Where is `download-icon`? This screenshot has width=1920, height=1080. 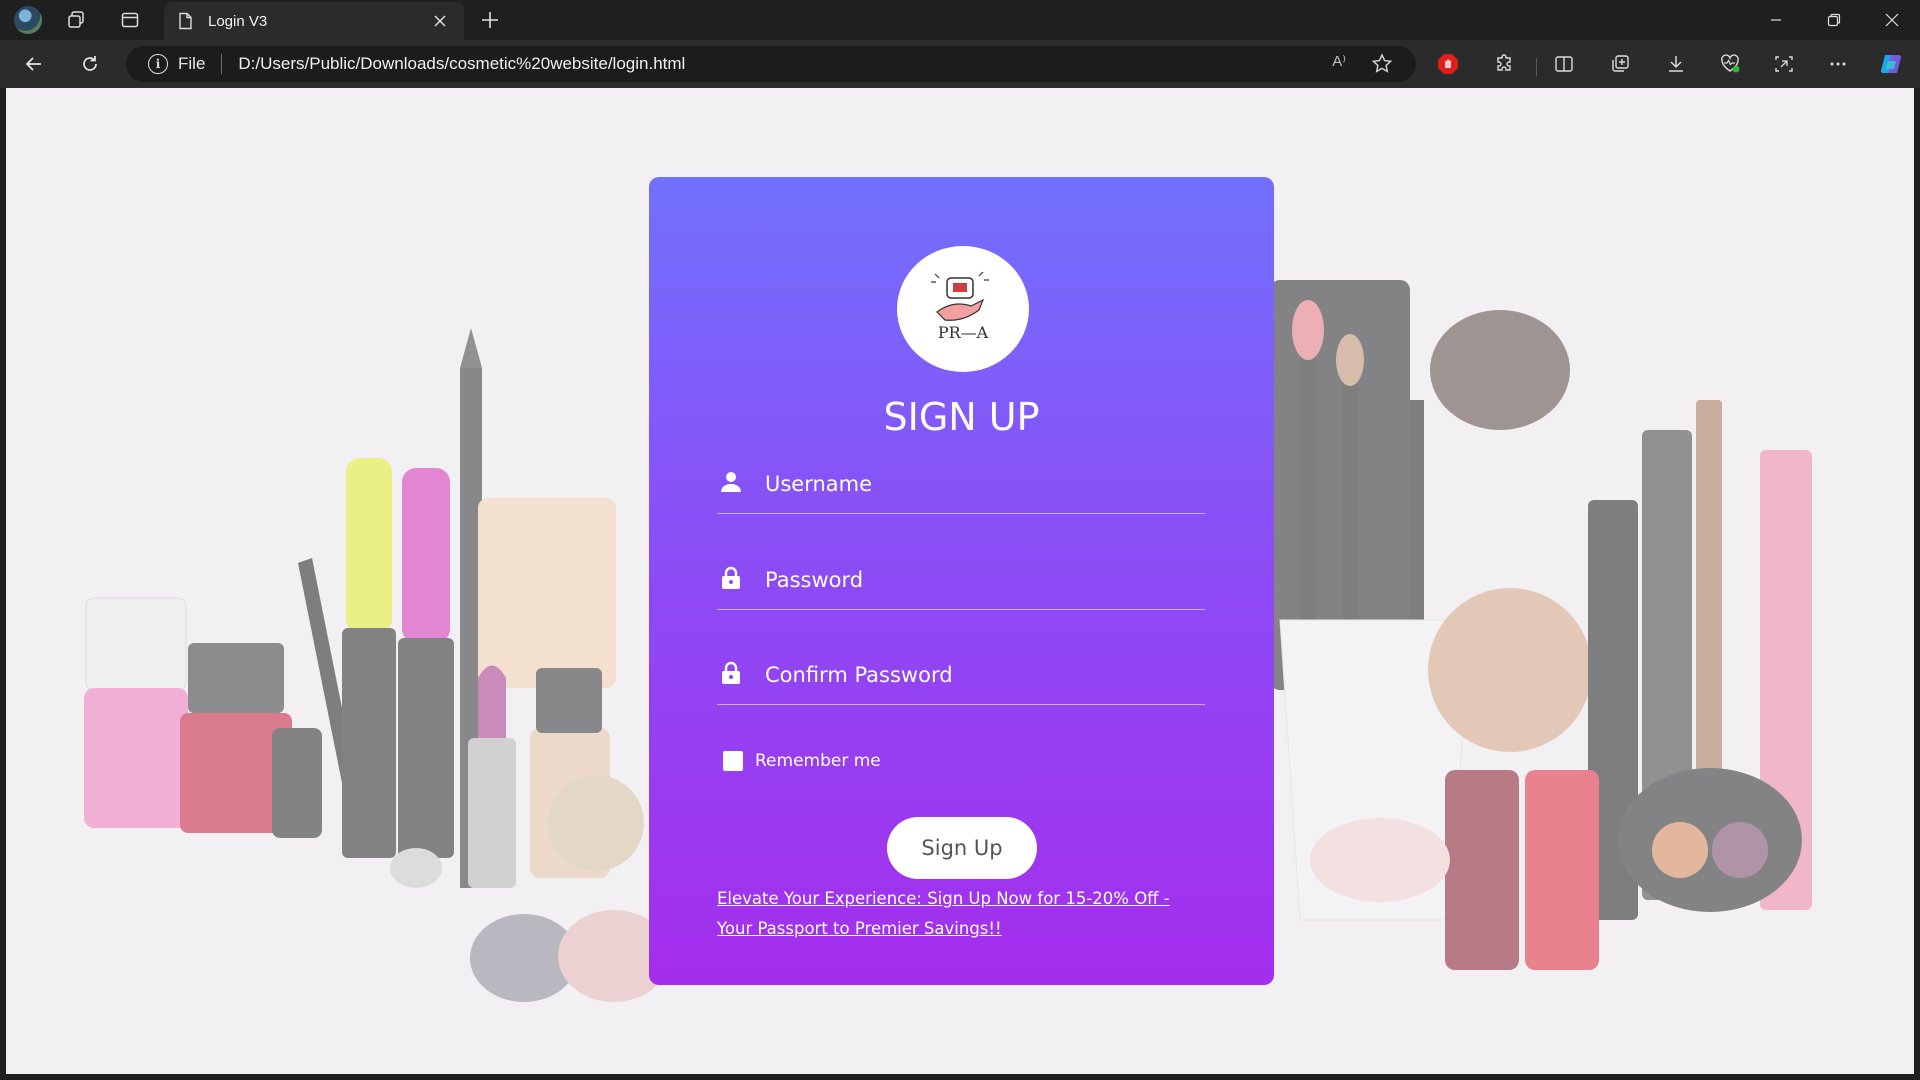
download-icon is located at coordinates (1676, 64).